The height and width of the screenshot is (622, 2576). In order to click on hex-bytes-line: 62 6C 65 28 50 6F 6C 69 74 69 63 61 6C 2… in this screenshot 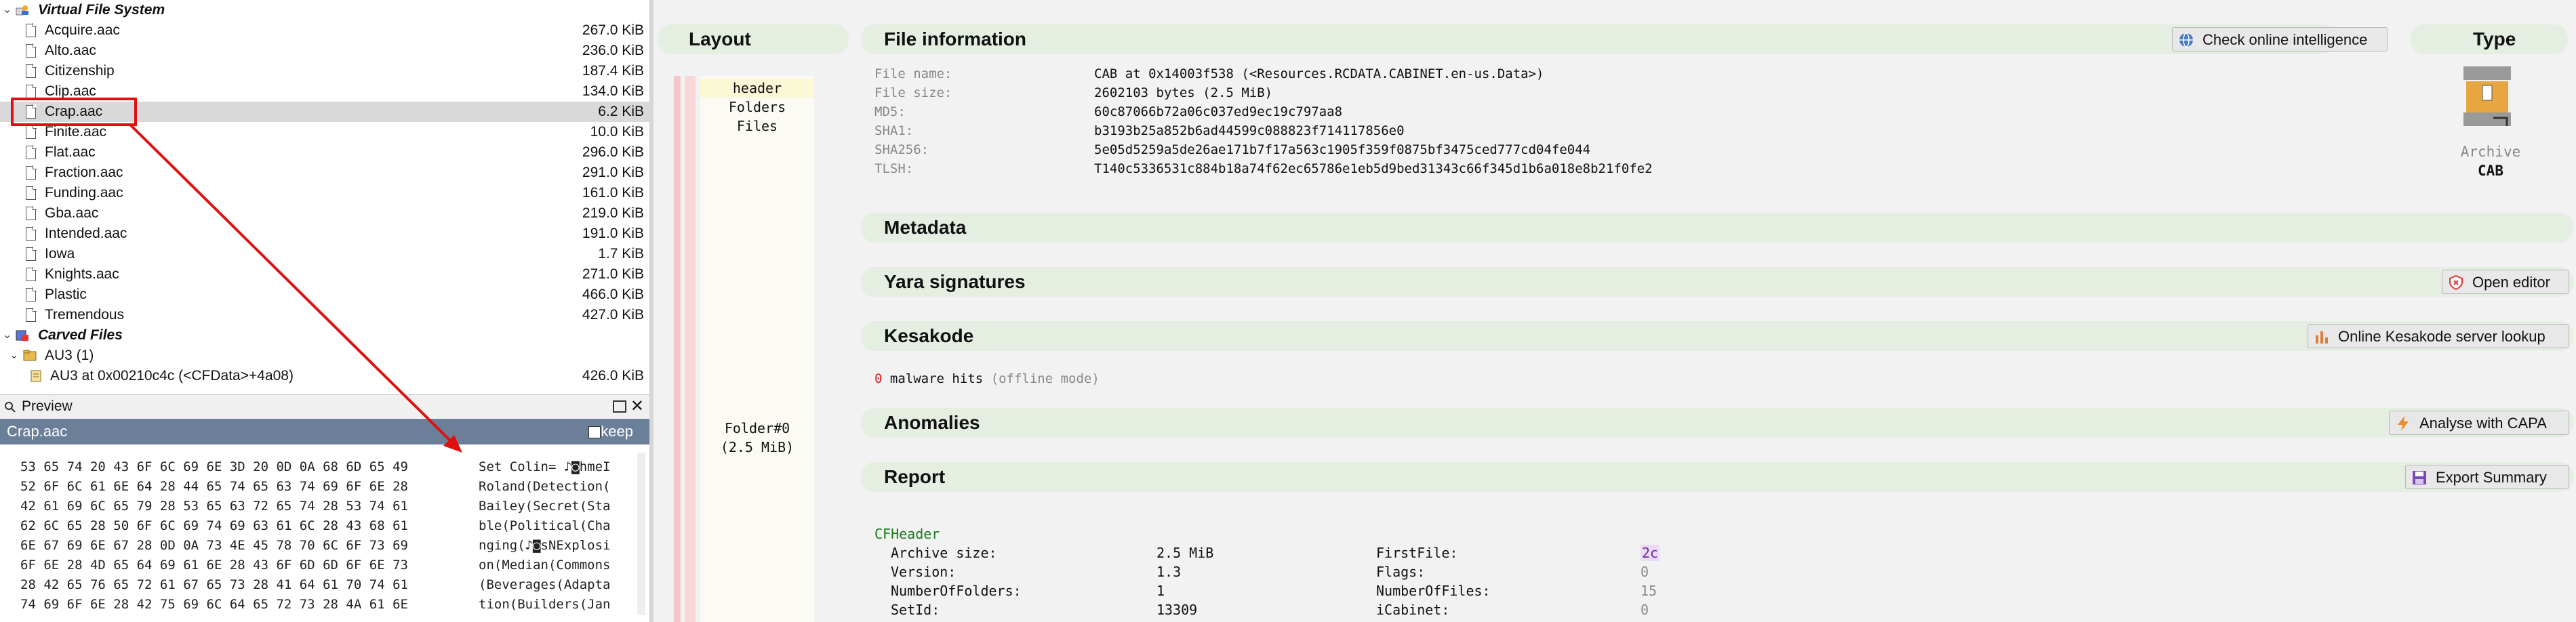, I will do `click(214, 525)`.